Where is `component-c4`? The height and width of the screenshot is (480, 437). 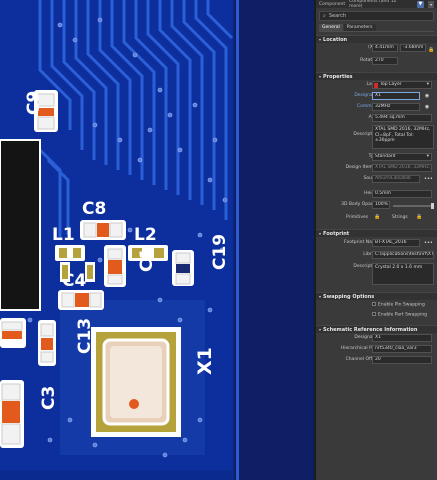
component-c4 is located at coordinates (81, 300).